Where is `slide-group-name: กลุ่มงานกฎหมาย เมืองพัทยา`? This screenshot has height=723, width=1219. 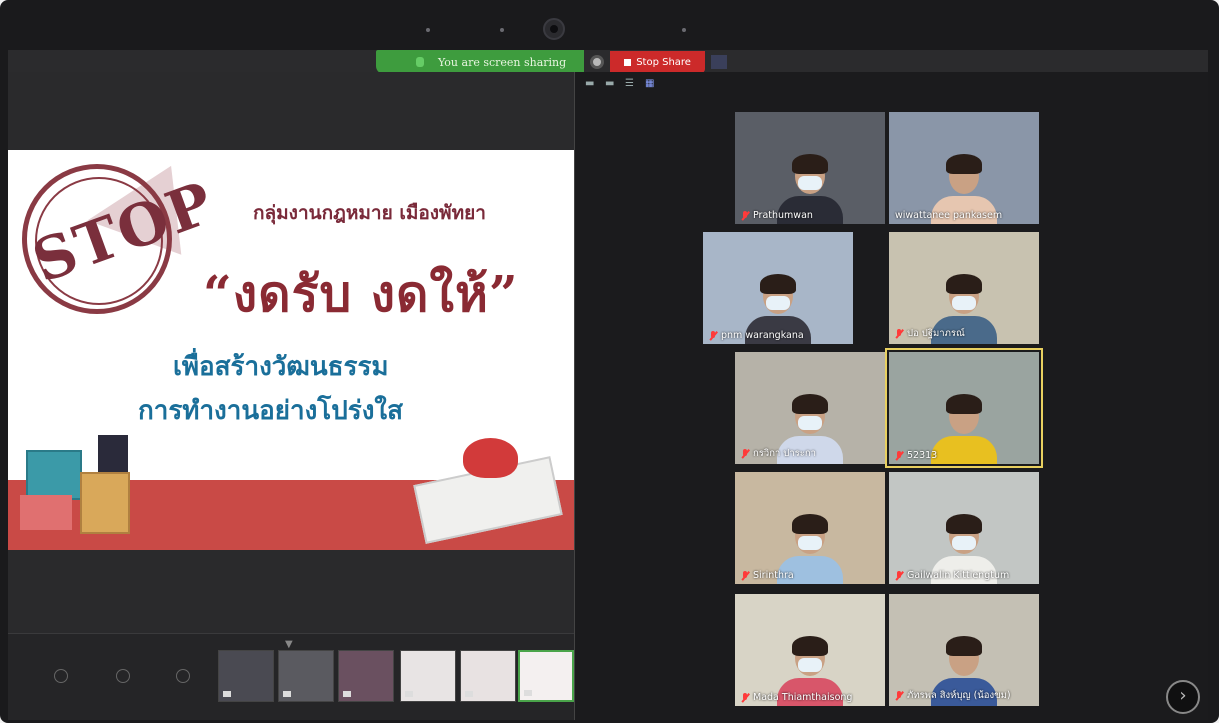 slide-group-name: กลุ่มงานกฎหมาย เมืองพัทยา is located at coordinates (369, 213).